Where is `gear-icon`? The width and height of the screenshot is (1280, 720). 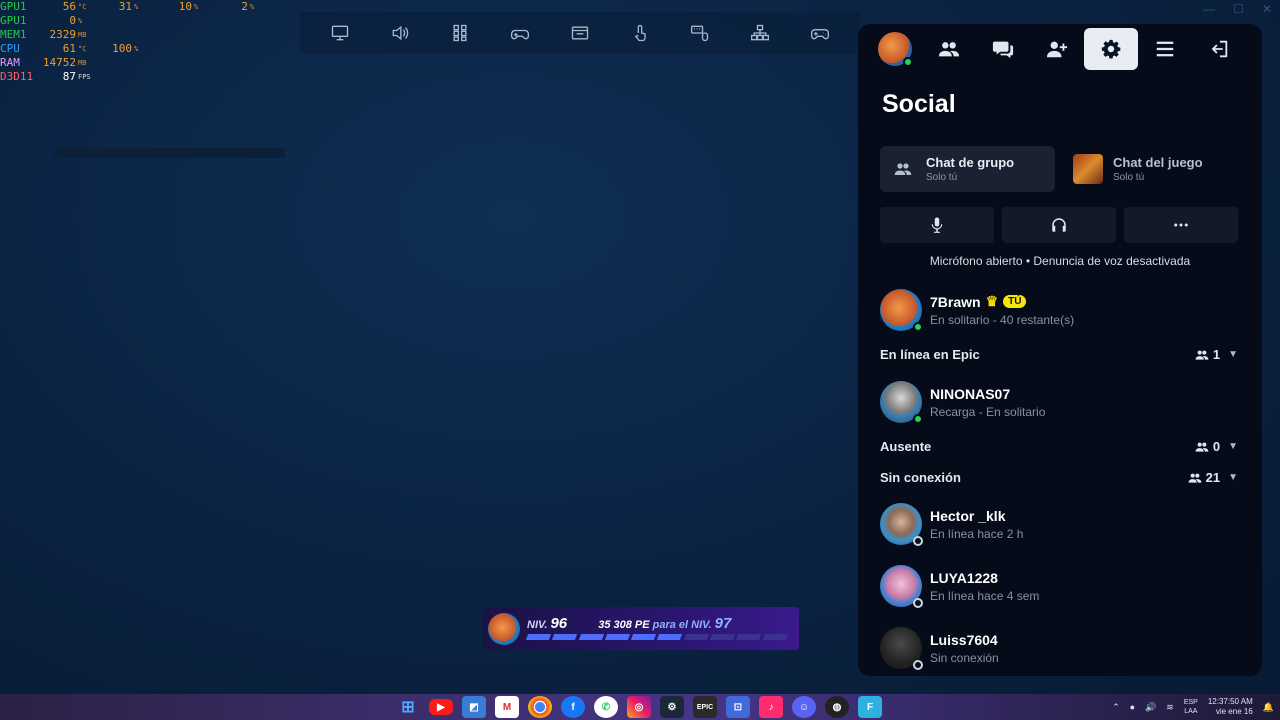 gear-icon is located at coordinates (1111, 49).